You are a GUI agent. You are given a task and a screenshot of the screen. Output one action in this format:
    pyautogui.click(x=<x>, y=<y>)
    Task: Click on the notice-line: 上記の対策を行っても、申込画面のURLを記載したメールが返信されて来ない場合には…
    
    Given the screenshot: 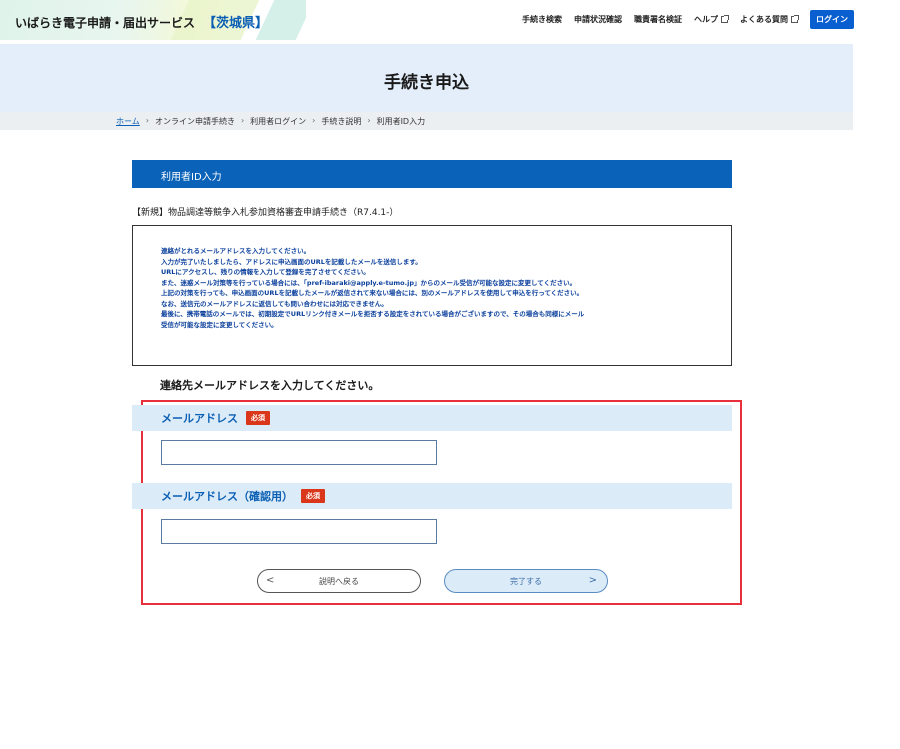 What is the action you would take?
    pyautogui.click(x=372, y=293)
    